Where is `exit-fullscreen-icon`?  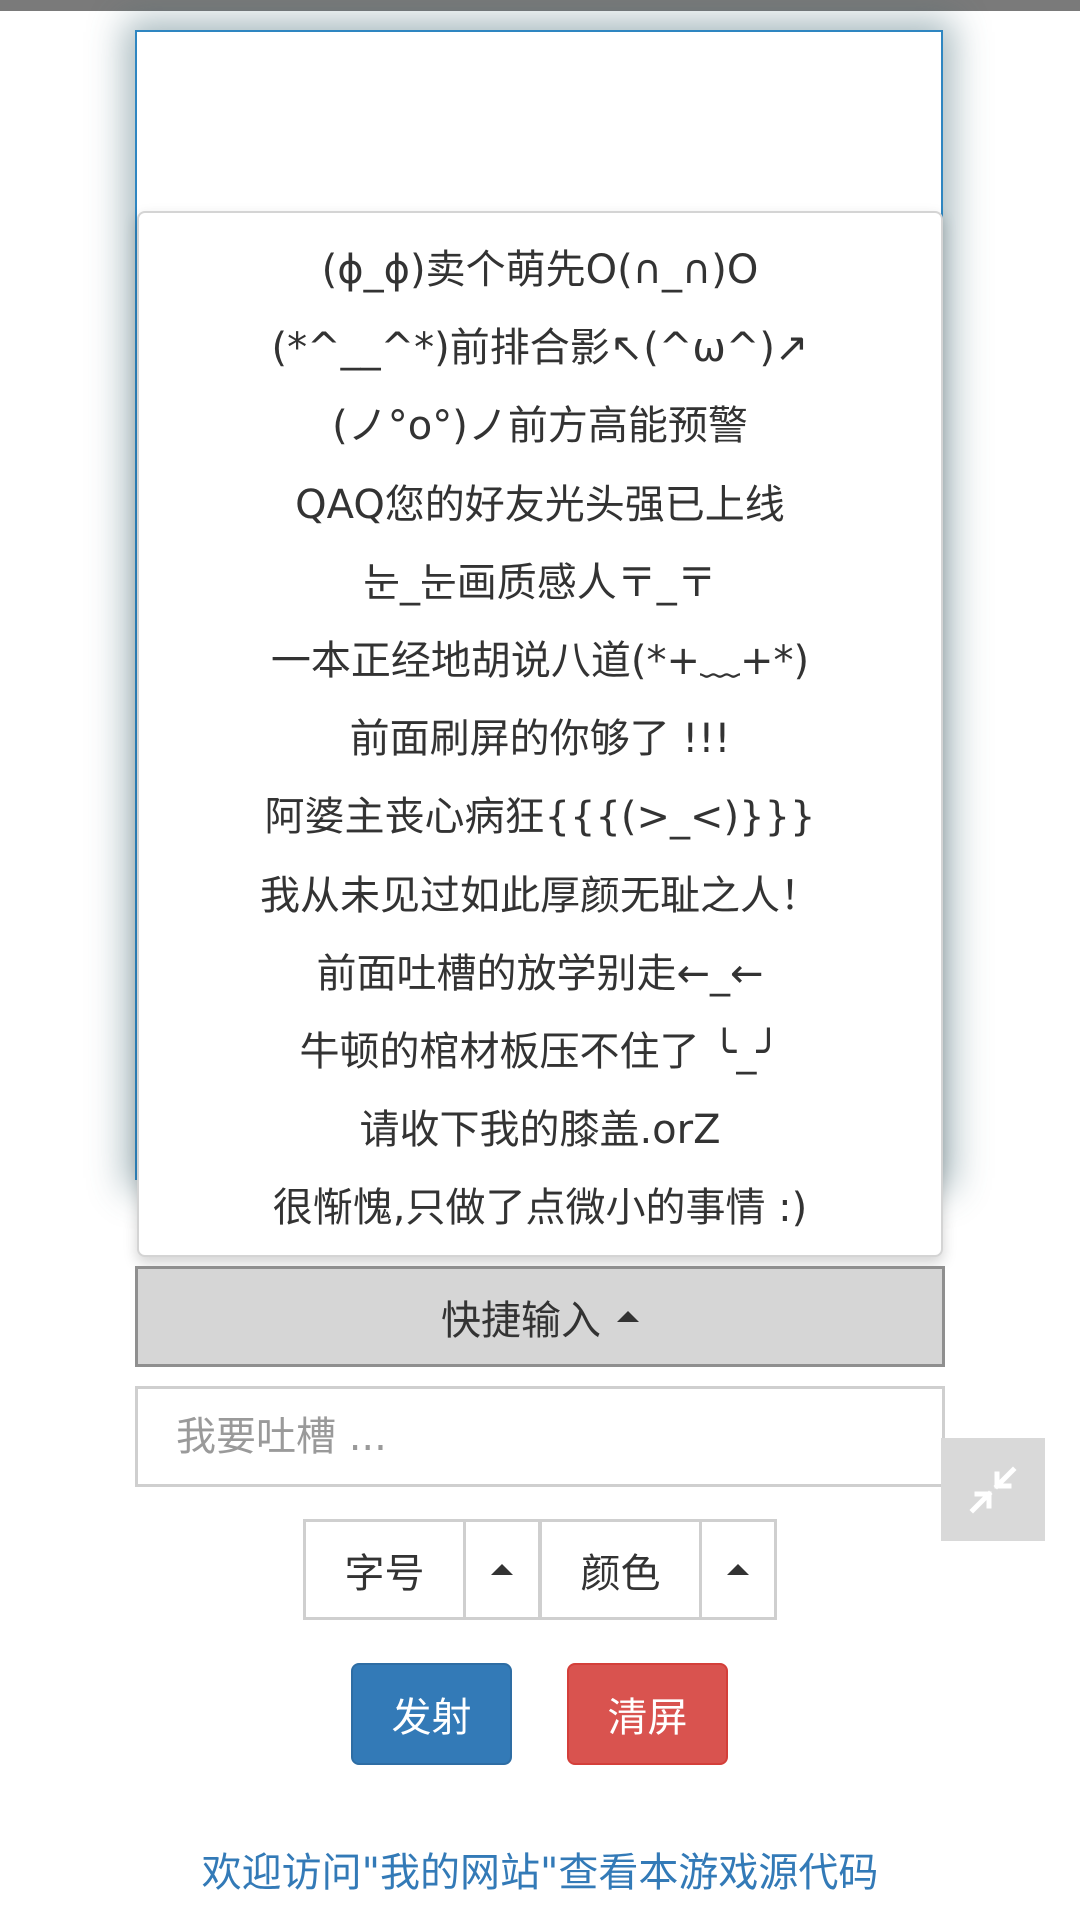 exit-fullscreen-icon is located at coordinates (993, 1489).